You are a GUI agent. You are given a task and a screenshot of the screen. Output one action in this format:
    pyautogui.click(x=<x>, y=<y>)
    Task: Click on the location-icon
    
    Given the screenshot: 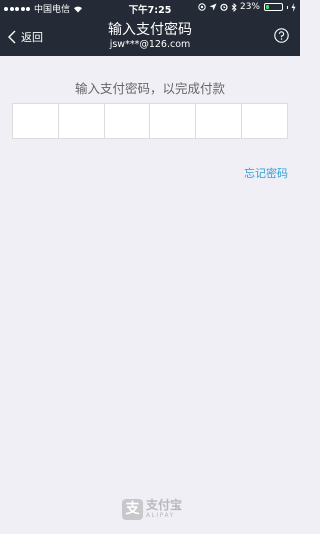 What is the action you would take?
    pyautogui.click(x=202, y=7)
    